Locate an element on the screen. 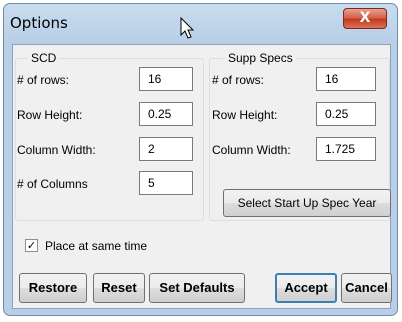  supp-column-width-label: Column Width: is located at coordinates (251, 150).